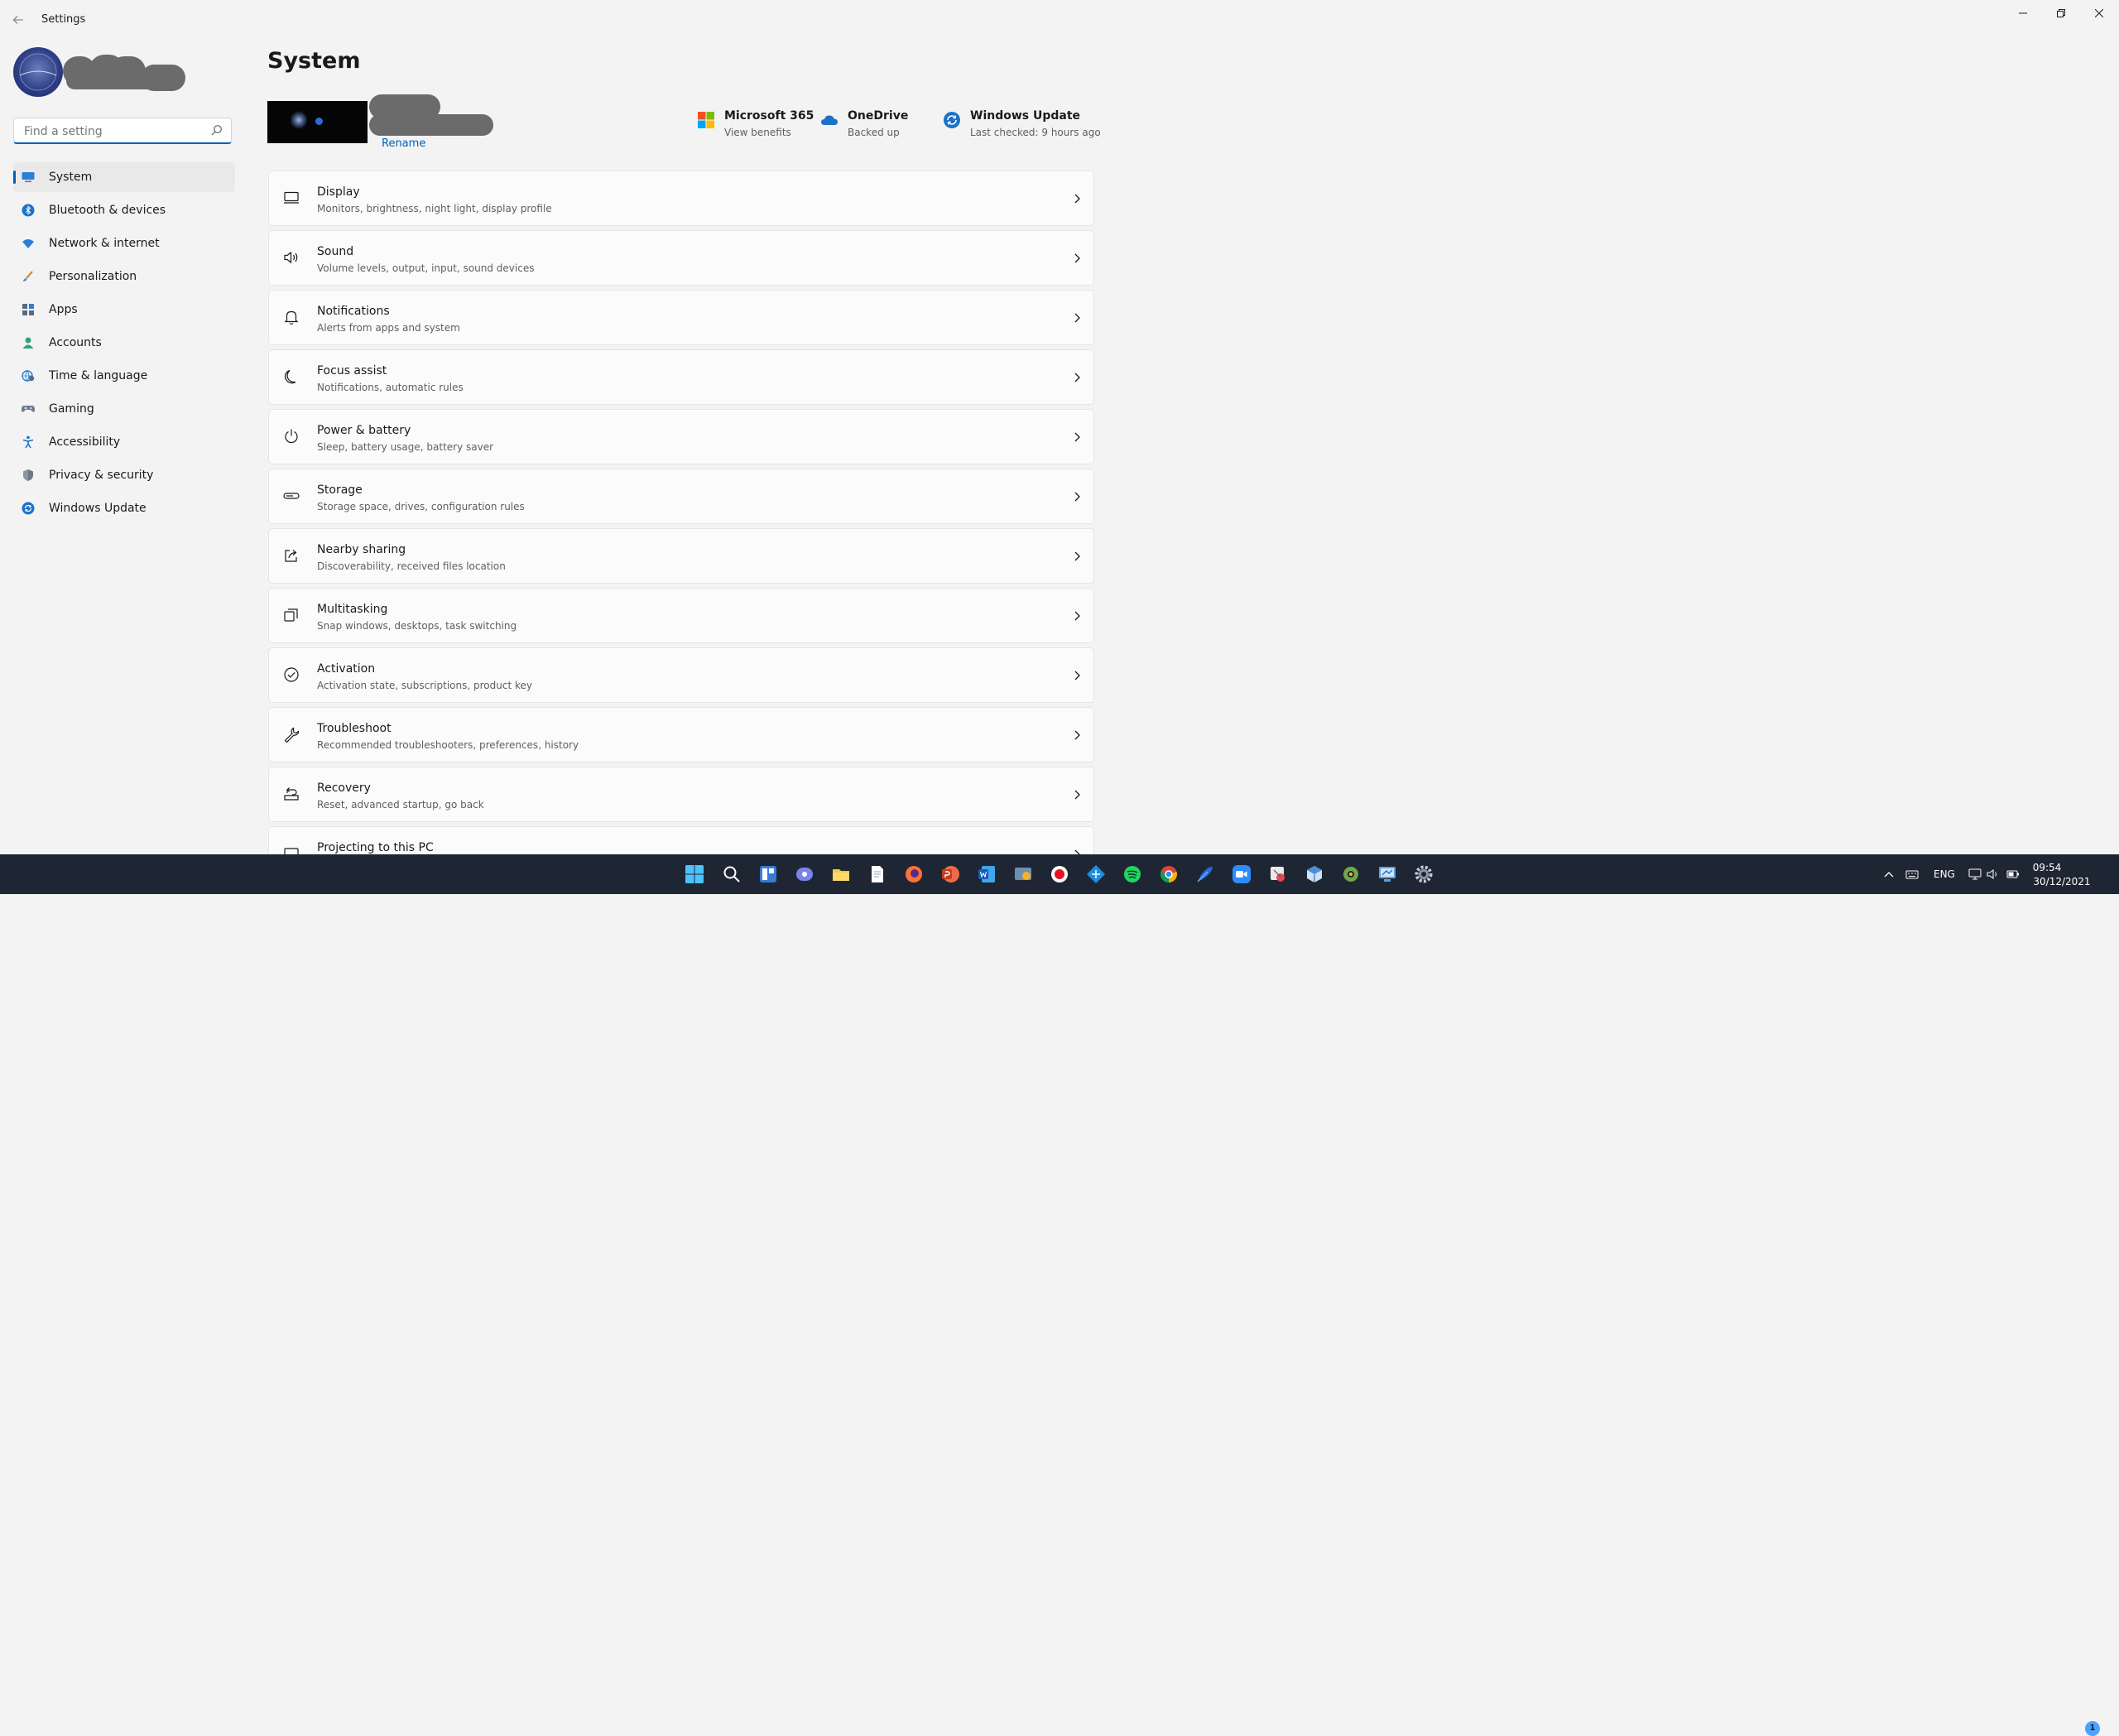 The image size is (2119, 1736). Describe the element at coordinates (291, 258) in the screenshot. I see `speaker-icon` at that location.